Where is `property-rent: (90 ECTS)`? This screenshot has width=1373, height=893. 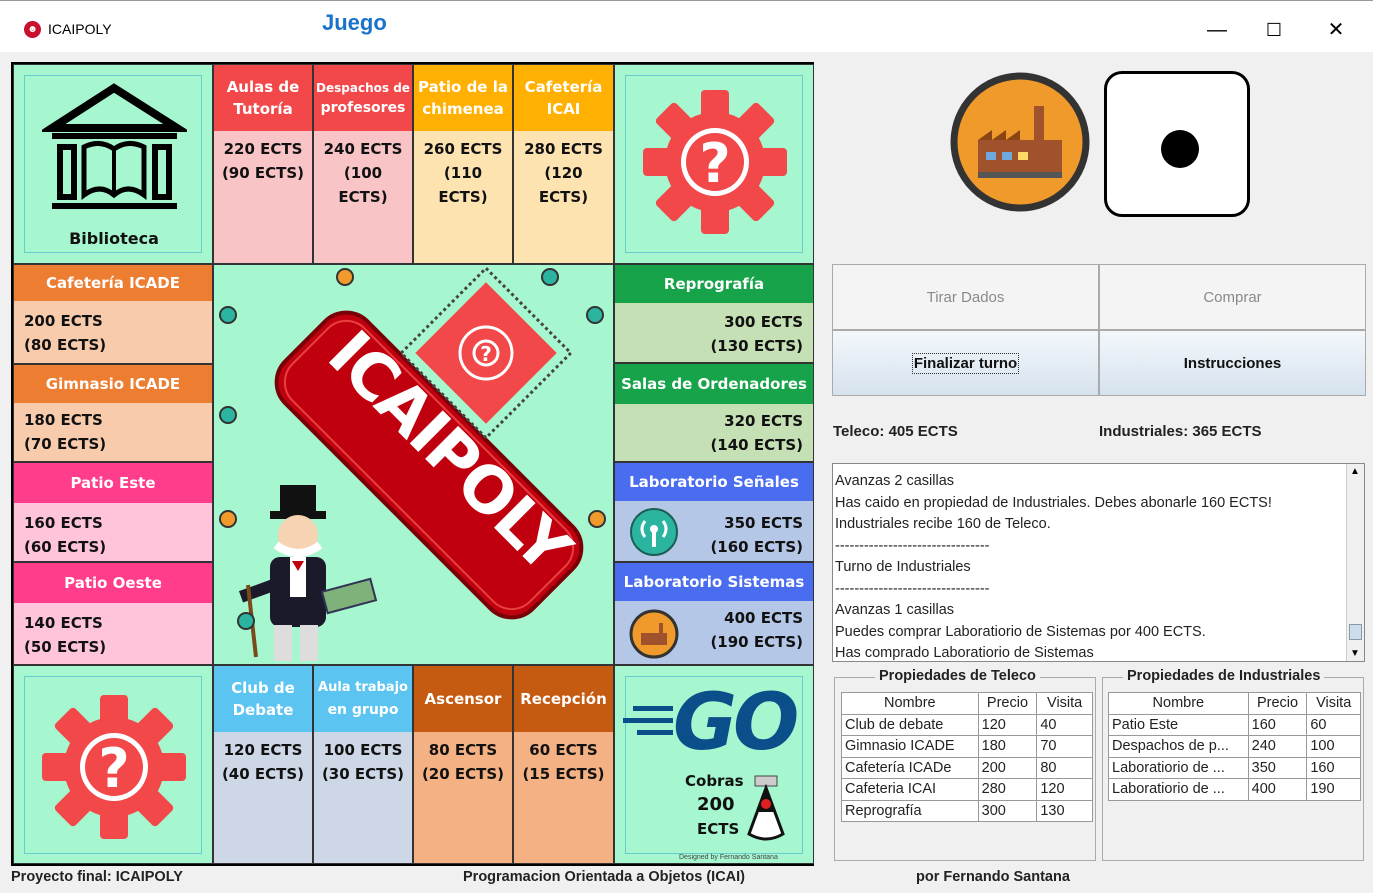
property-rent: (90 ECTS) is located at coordinates (263, 173).